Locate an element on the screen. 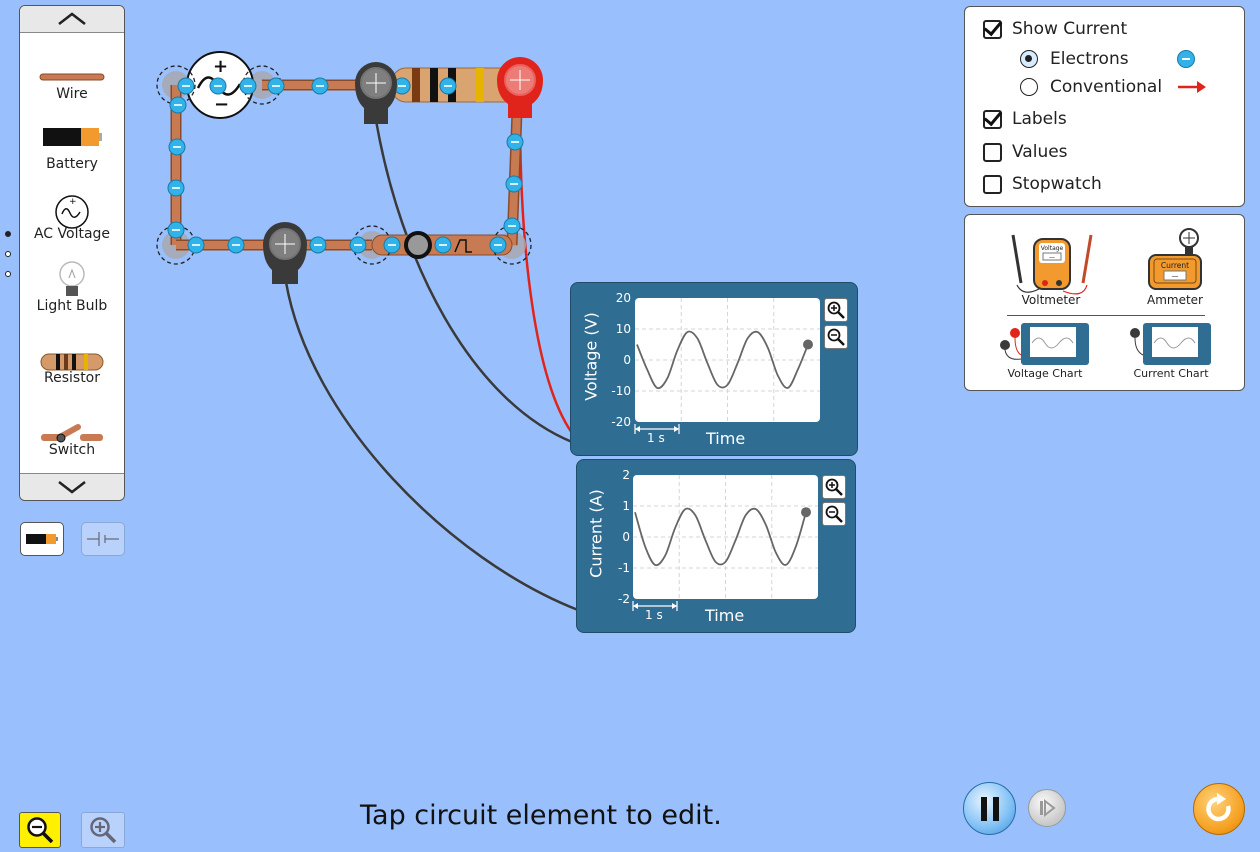 This screenshot has width=1260, height=852. voltage-chart-tick: 0 is located at coordinates (627, 360).